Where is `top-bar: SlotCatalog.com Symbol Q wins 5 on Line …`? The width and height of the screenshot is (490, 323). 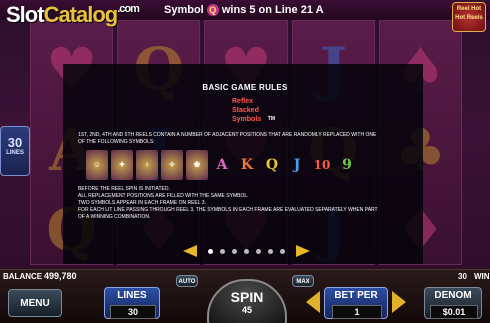
top-bar: SlotCatalog.com Symbol Q wins 5 on Line … is located at coordinates (245, 13).